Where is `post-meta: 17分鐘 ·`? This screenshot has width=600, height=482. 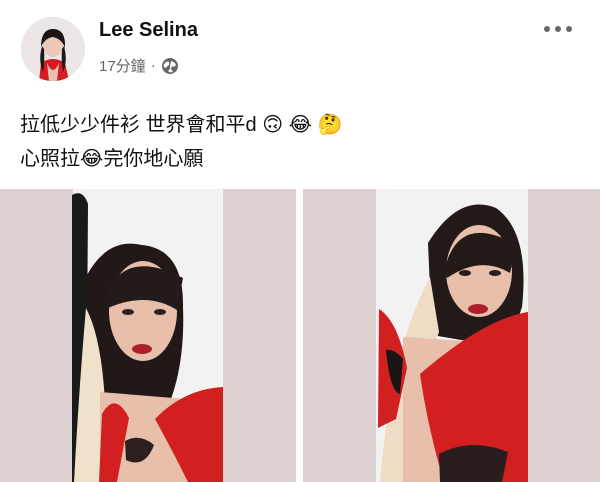
post-meta: 17分鐘 · is located at coordinates (139, 65).